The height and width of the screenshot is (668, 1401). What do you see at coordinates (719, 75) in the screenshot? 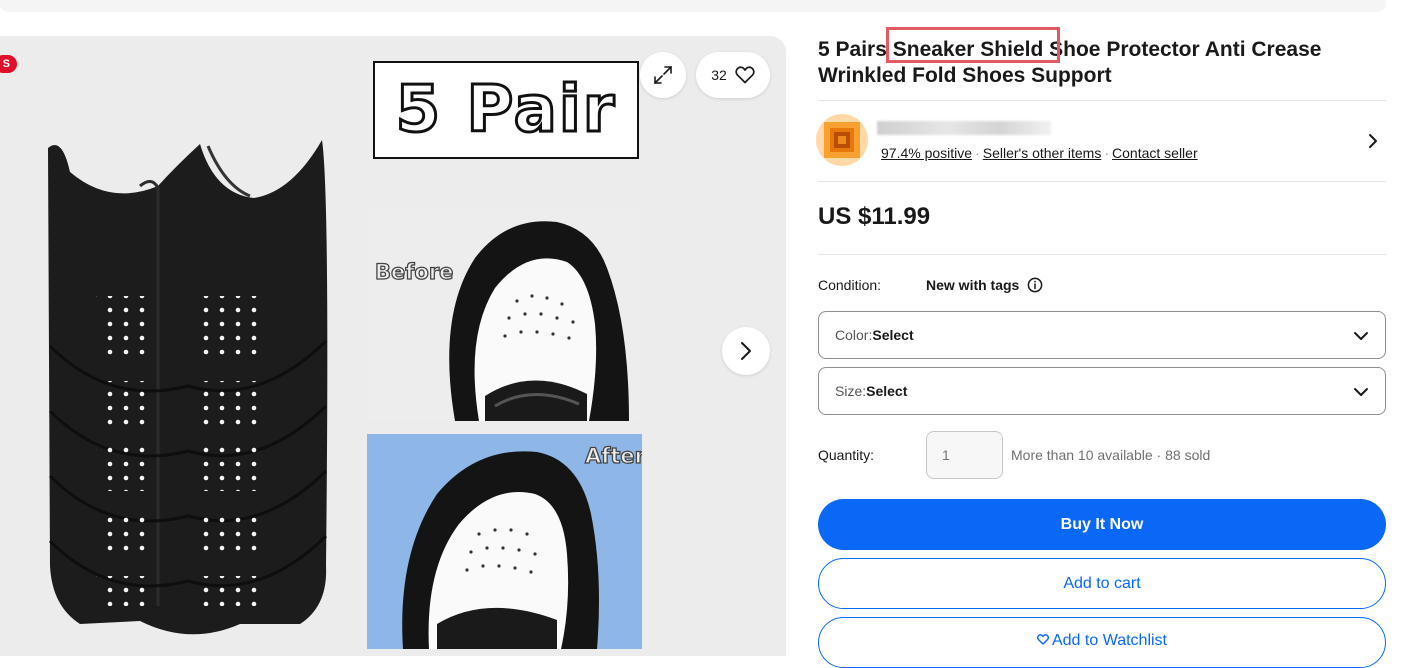
I see `watchers-count: 32` at bounding box center [719, 75].